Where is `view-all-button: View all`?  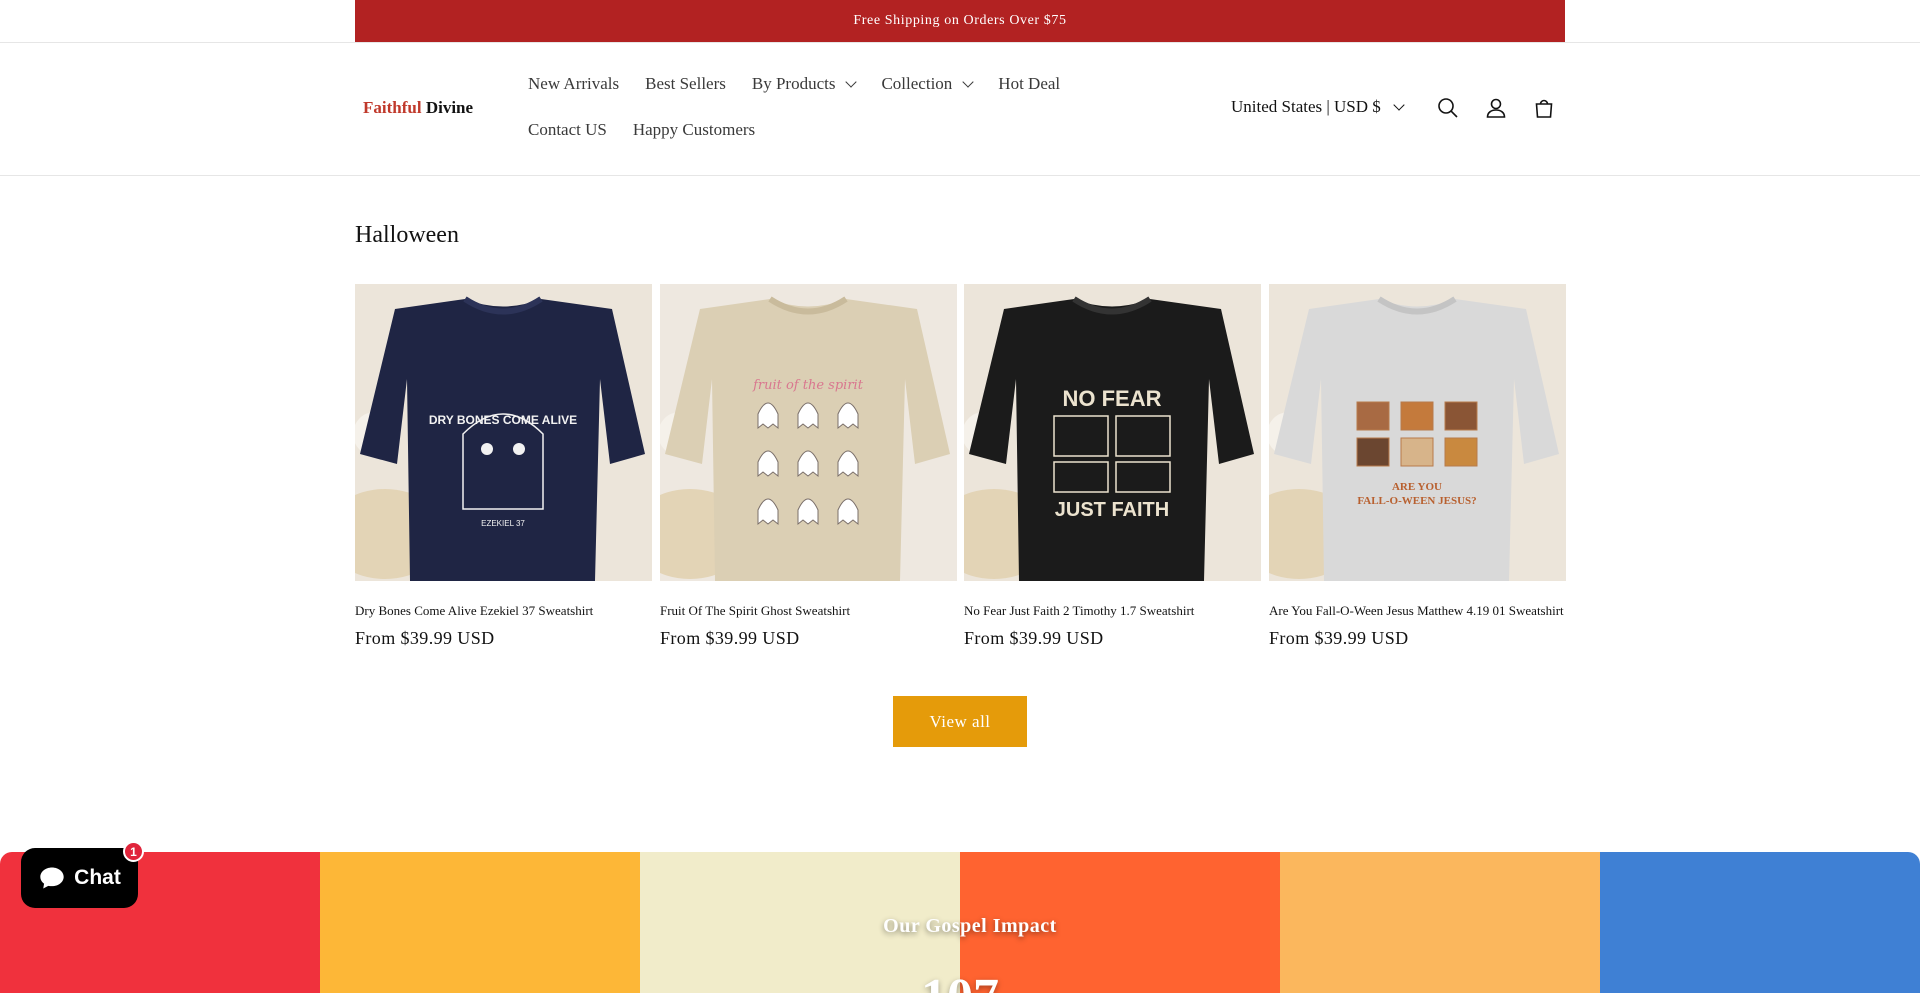 view-all-button: View all is located at coordinates (960, 721).